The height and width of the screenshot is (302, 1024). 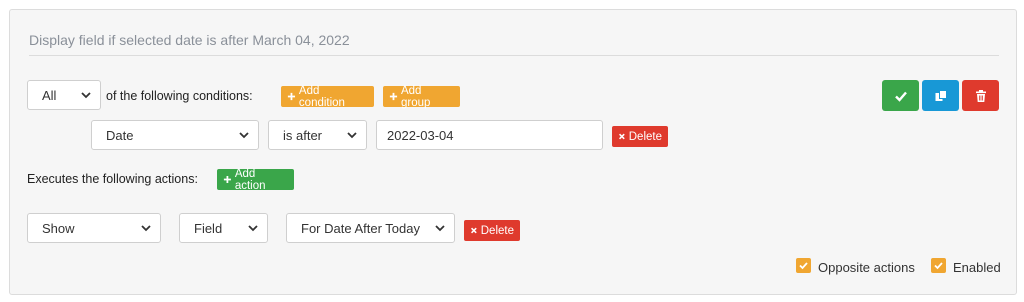 What do you see at coordinates (112, 179) in the screenshot?
I see `actions-label: Executes the following actions:` at bounding box center [112, 179].